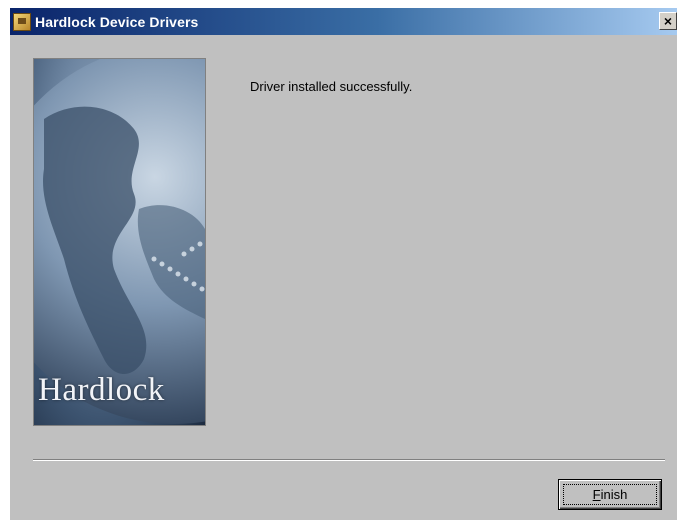  Describe the element at coordinates (101, 390) in the screenshot. I see `hardlock-logo: Hardlock` at that location.